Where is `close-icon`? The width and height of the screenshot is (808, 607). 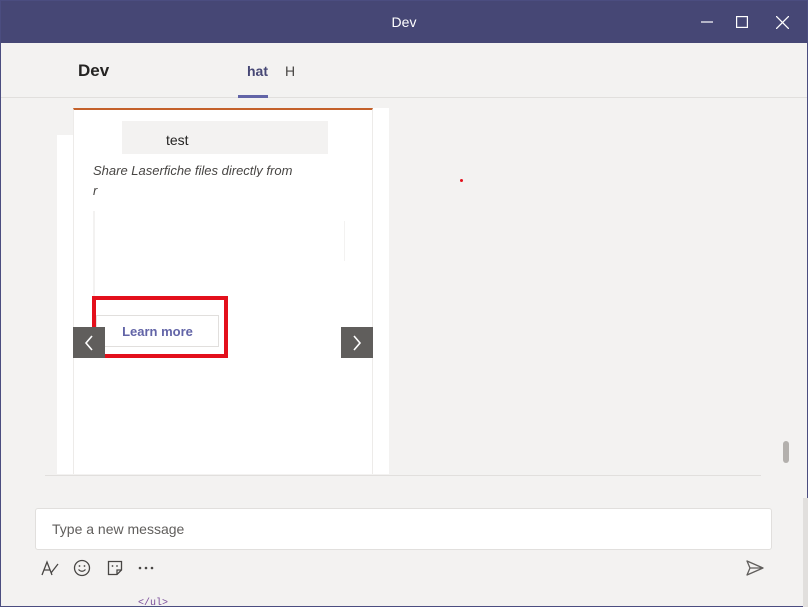
close-icon is located at coordinates (782, 22).